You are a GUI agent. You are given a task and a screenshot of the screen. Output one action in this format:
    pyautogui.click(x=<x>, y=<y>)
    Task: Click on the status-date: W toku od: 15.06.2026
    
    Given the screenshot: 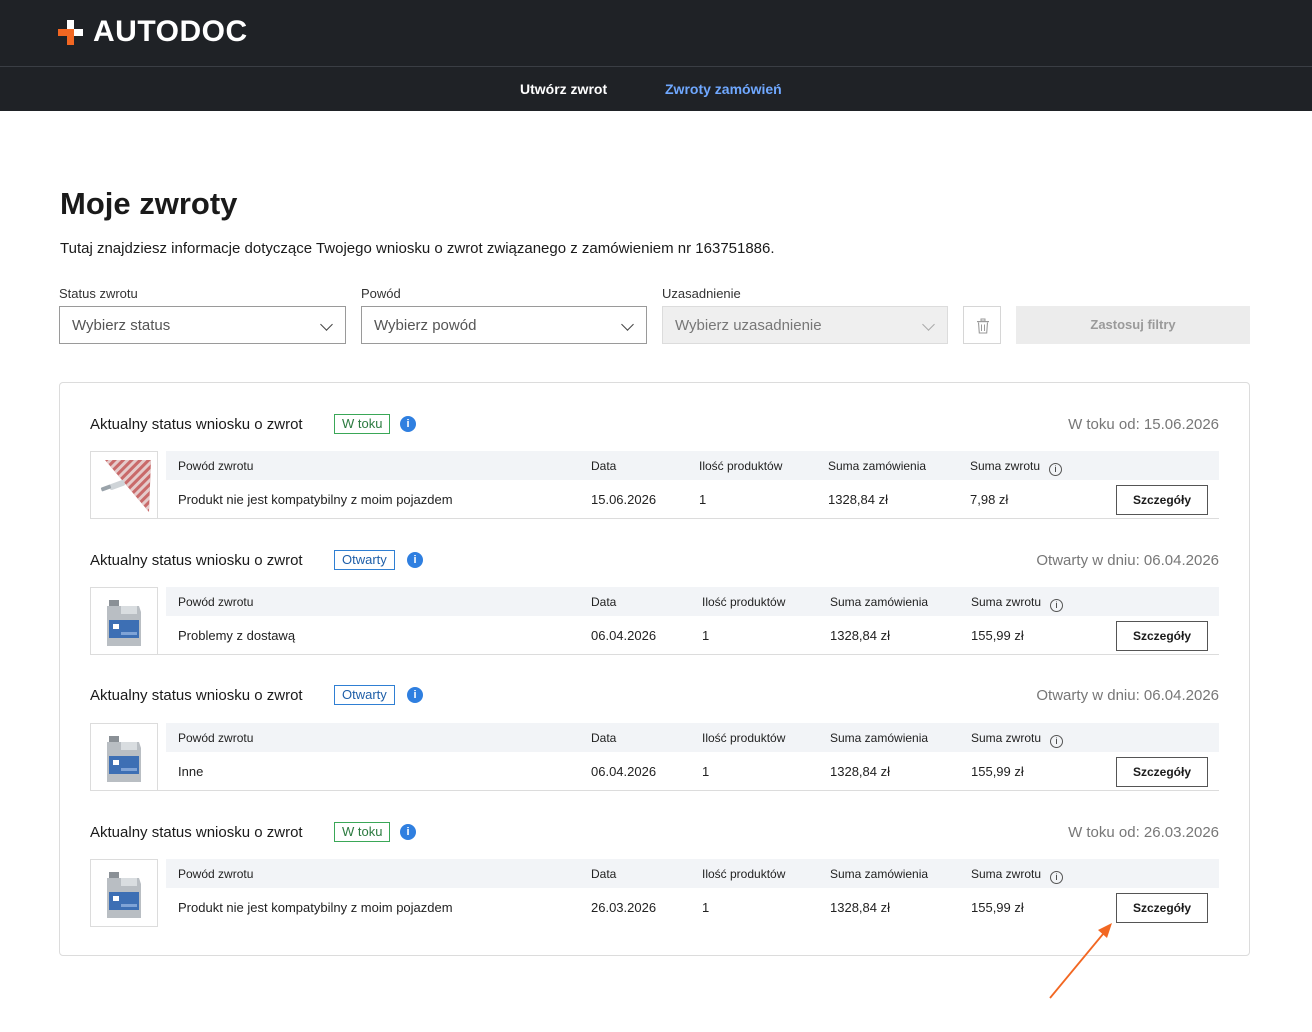 What is the action you would take?
    pyautogui.click(x=1143, y=424)
    